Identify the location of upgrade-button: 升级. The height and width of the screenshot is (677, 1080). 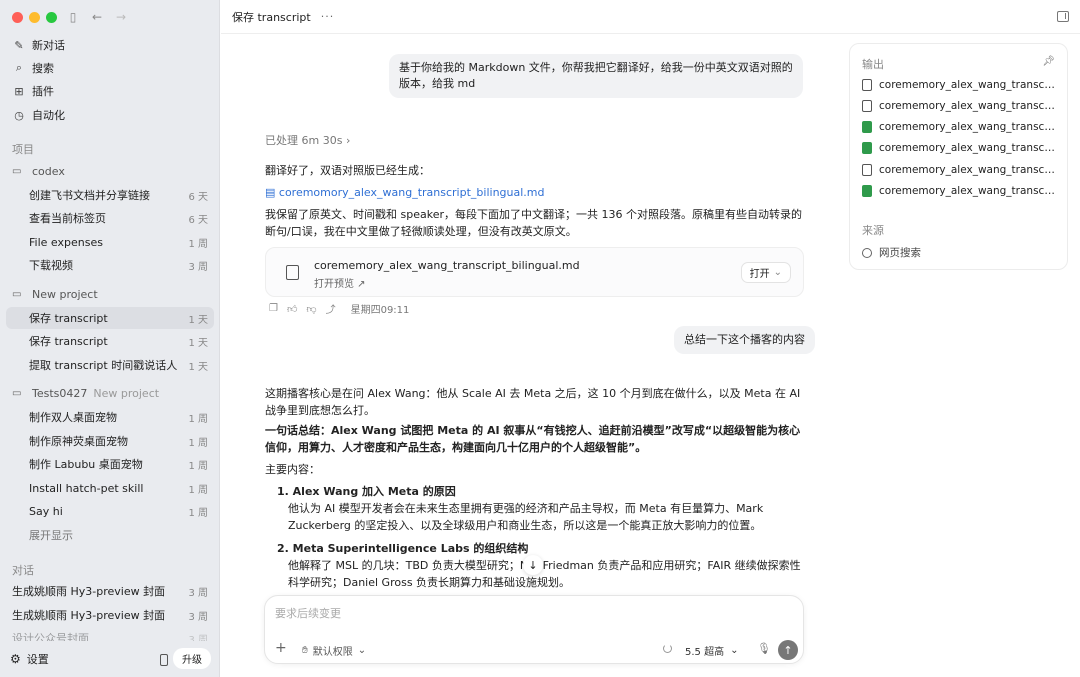
(192, 658).